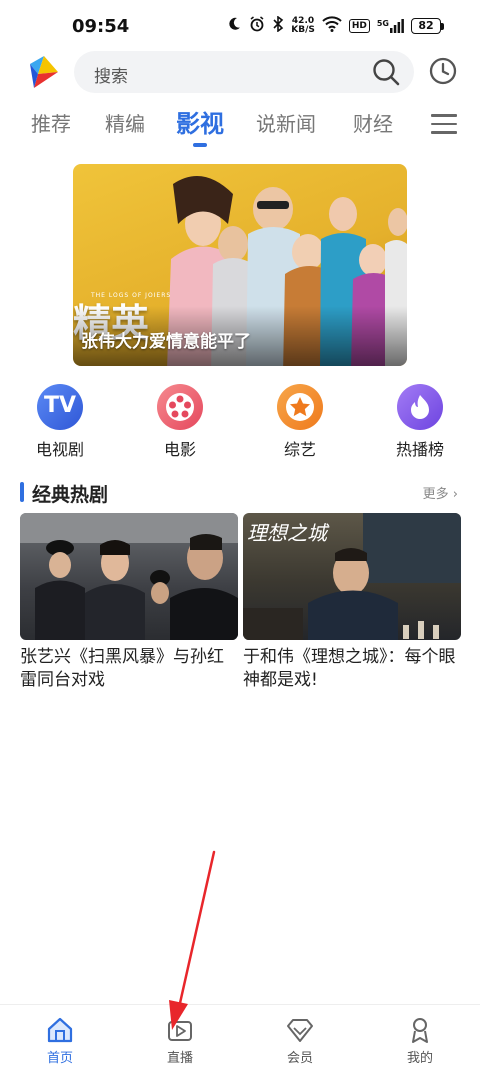  I want to click on category-trending: 热播榜, so click(420, 422).